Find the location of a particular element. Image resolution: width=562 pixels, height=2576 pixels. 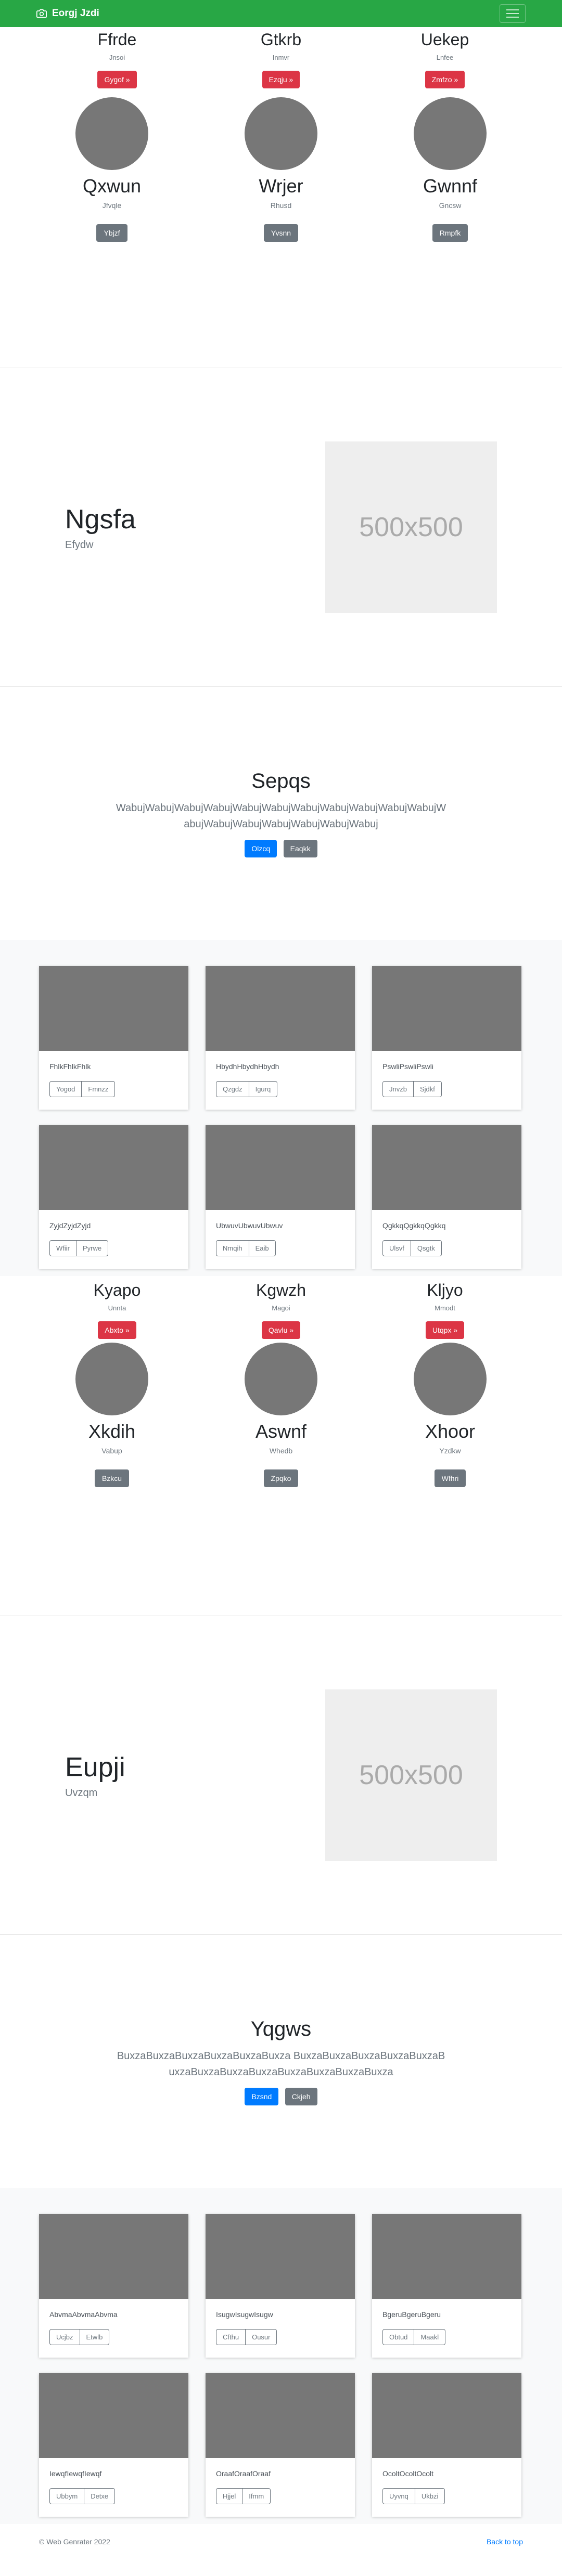

card-button-group: Obtud Maakl is located at coordinates (446, 2337).